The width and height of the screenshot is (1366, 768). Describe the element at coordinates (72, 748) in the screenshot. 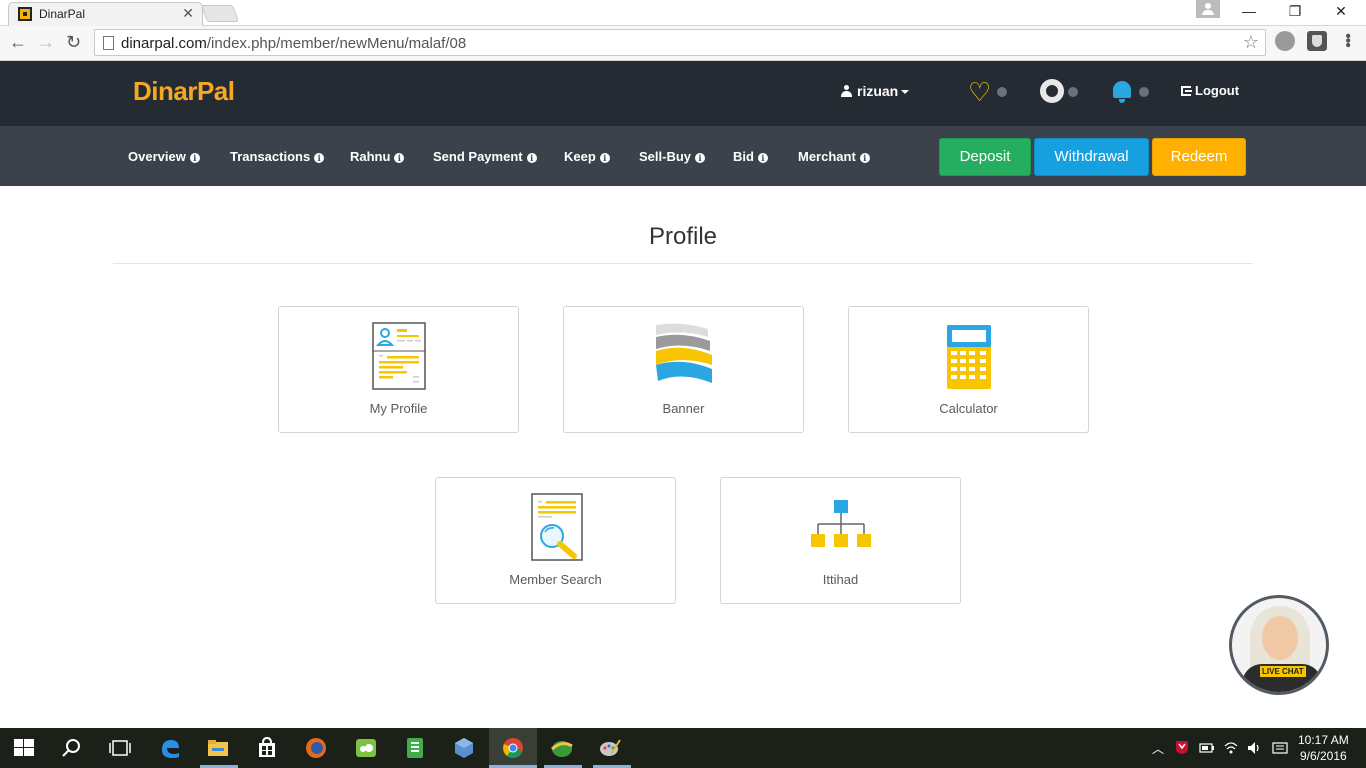

I see `search-icon` at that location.